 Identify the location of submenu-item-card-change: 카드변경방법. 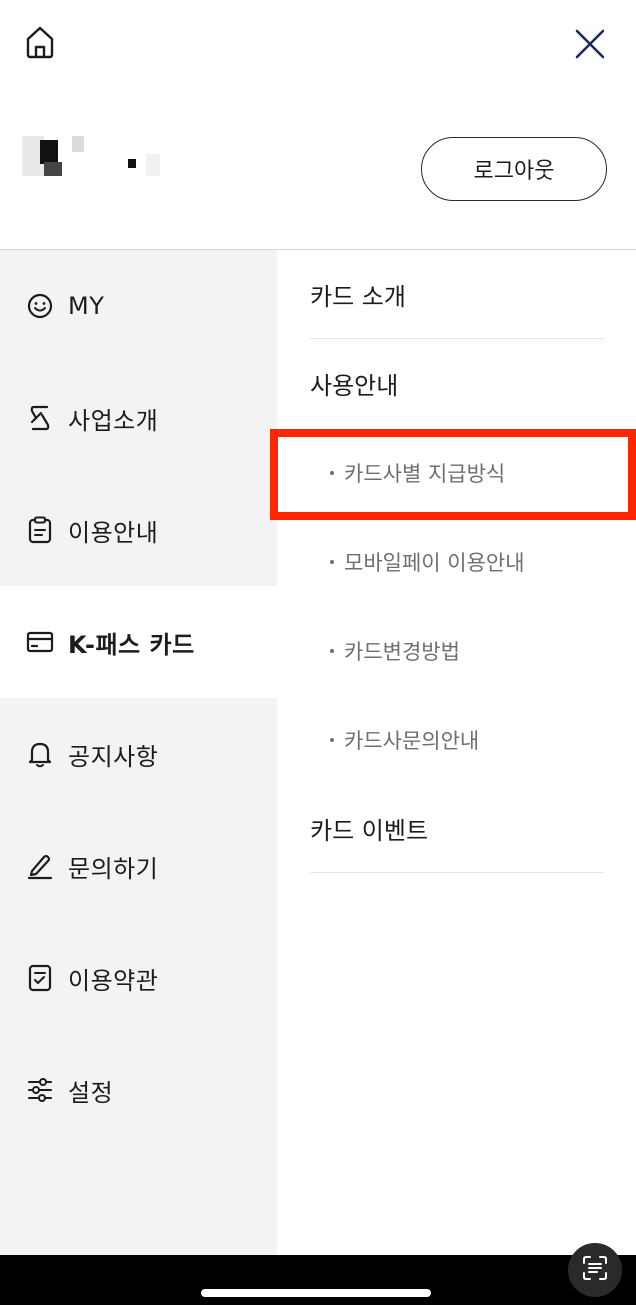
(457, 650).